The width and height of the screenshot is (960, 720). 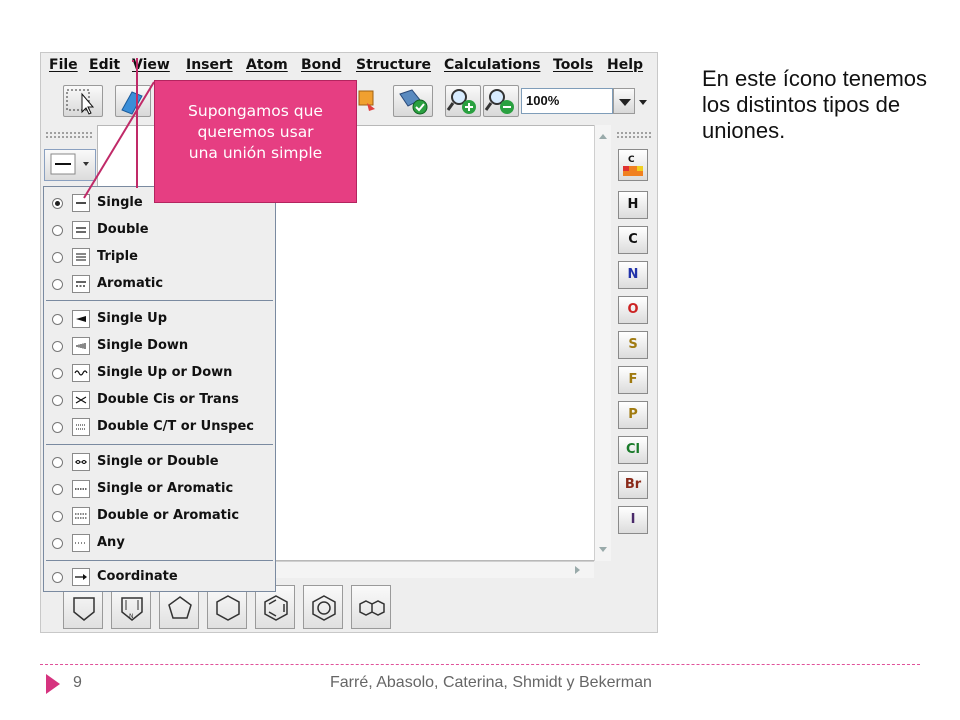 I want to click on triple-bond-icon, so click(x=81, y=257).